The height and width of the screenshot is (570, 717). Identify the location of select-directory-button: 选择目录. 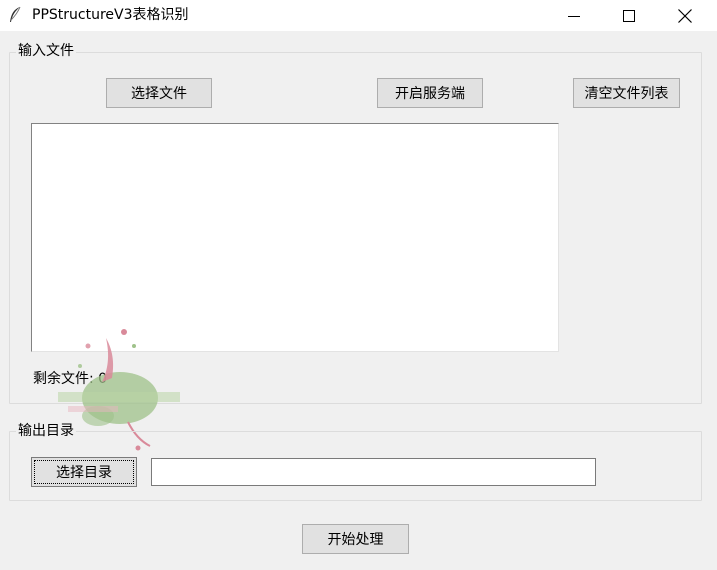
(84, 472).